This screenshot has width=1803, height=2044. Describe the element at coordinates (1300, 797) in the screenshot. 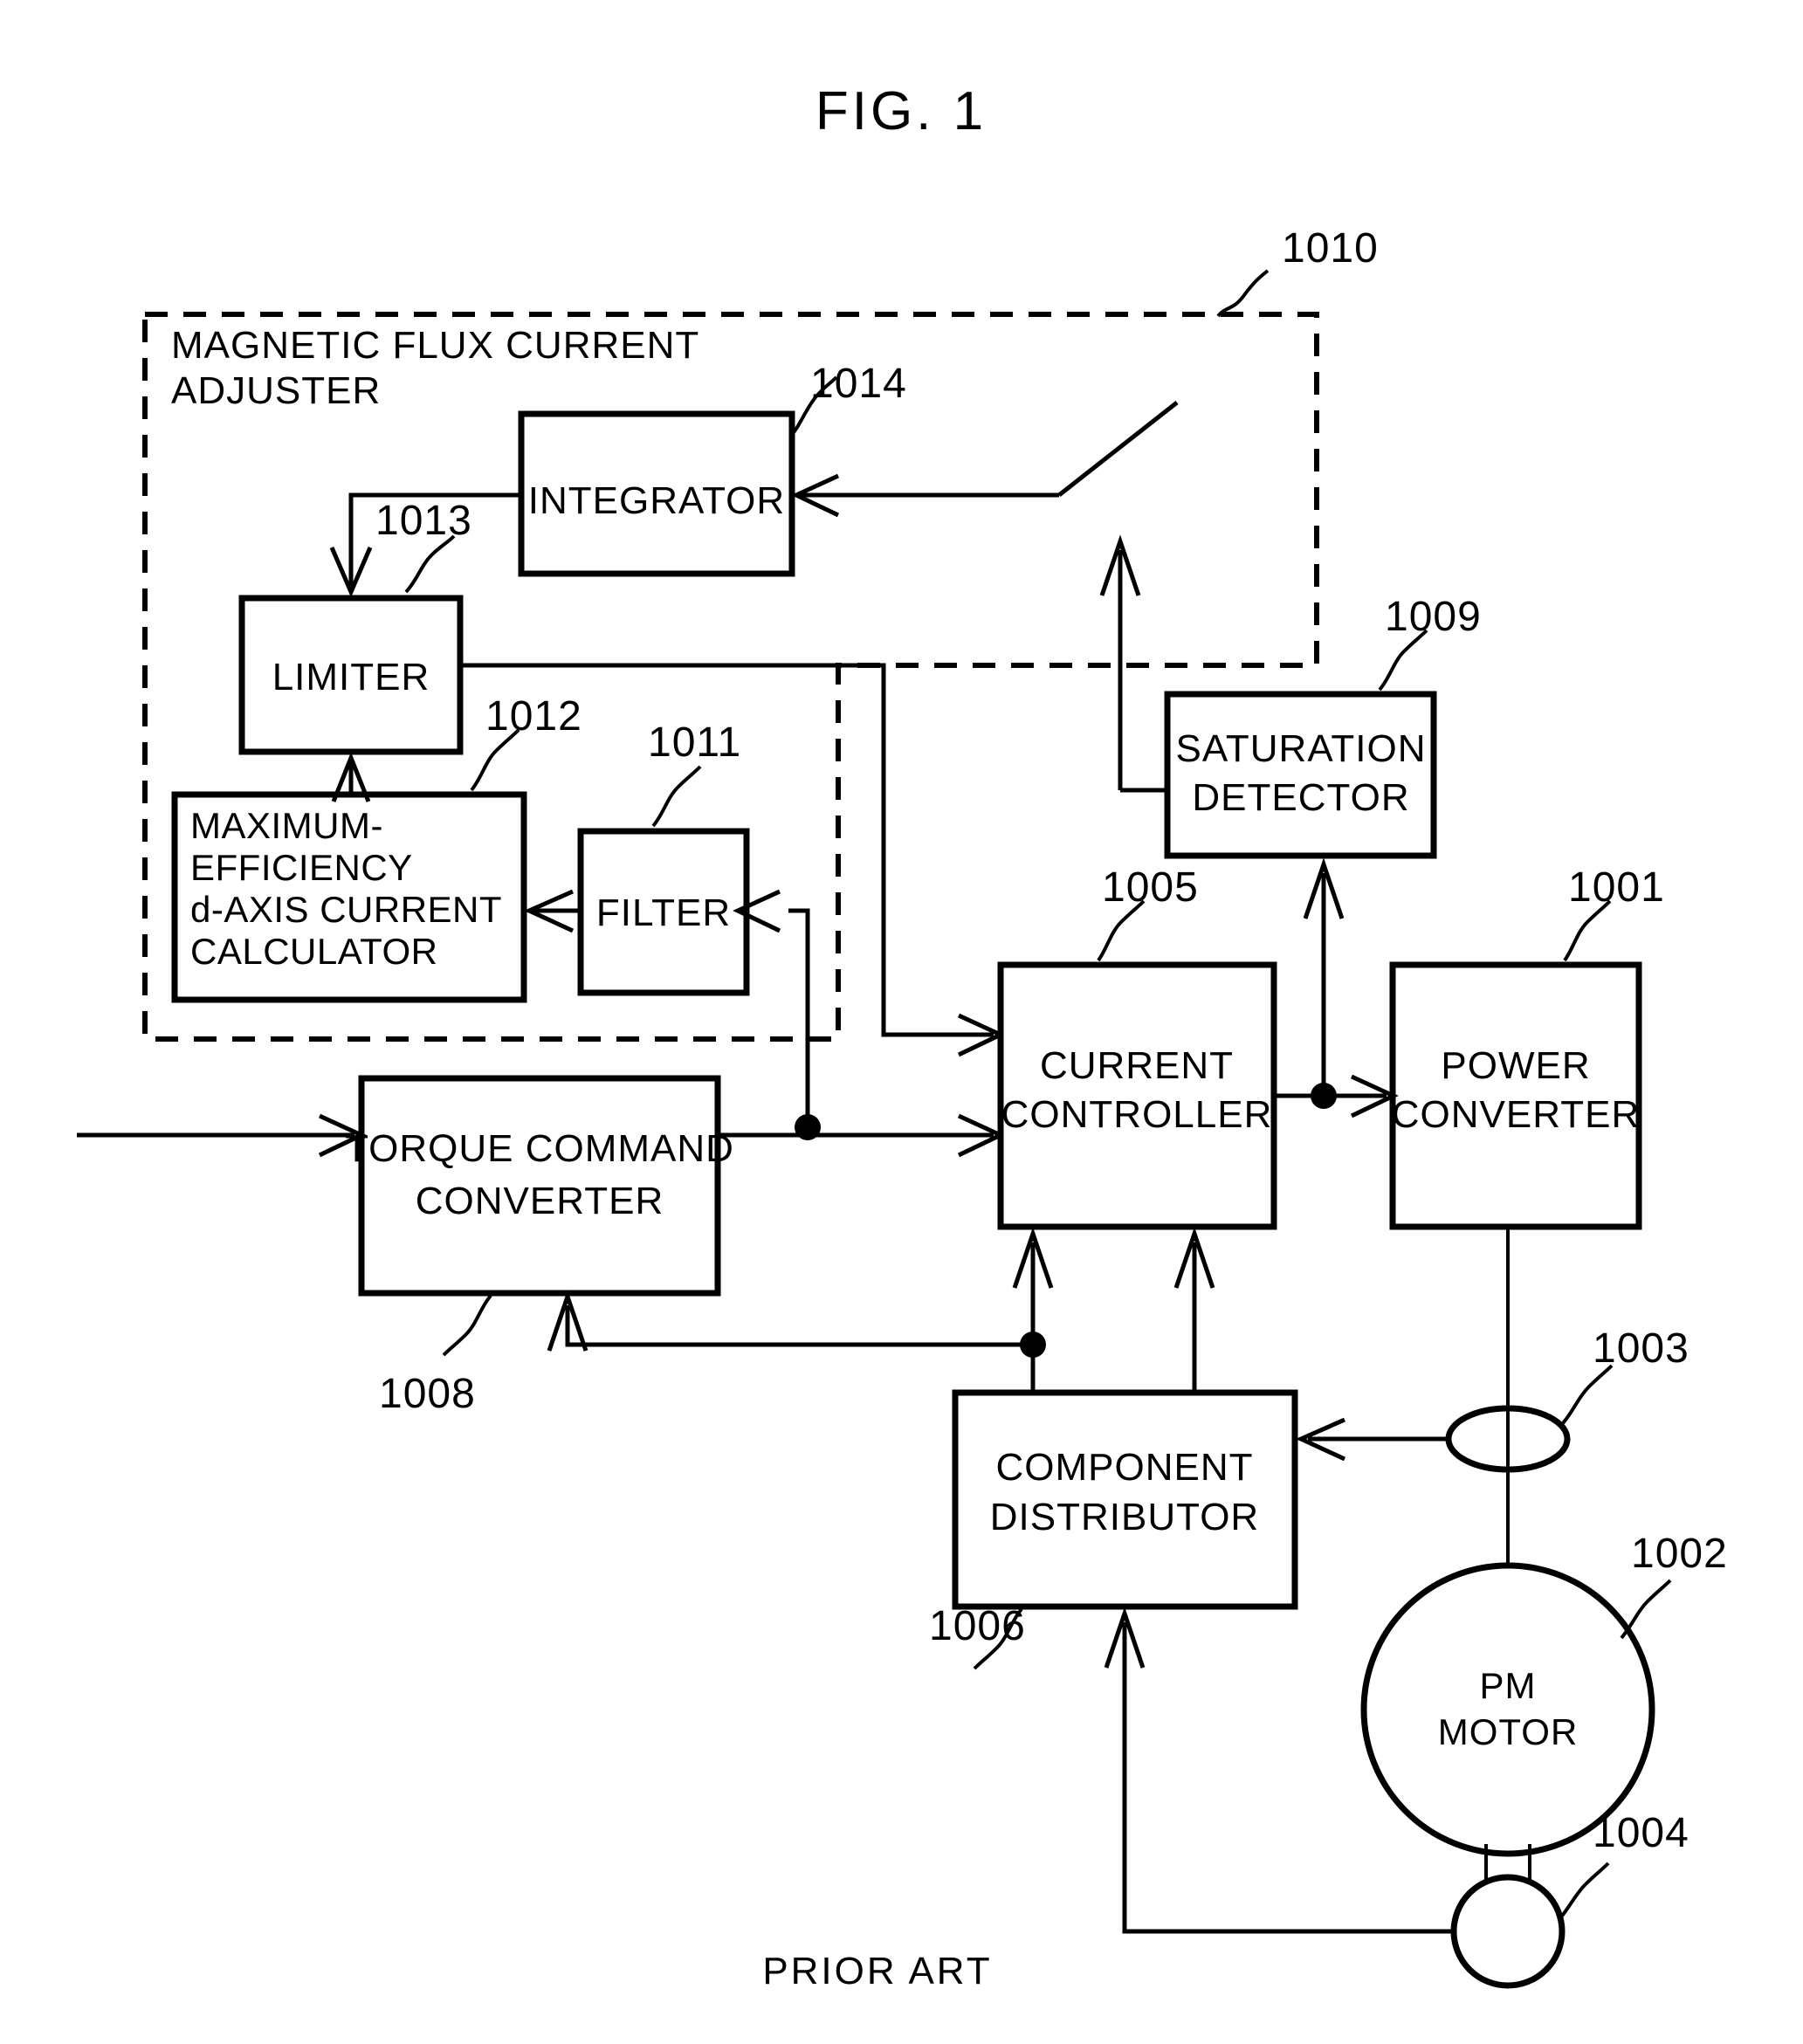

I see `block-saturation-detector-label-line2: DETECTOR` at that location.